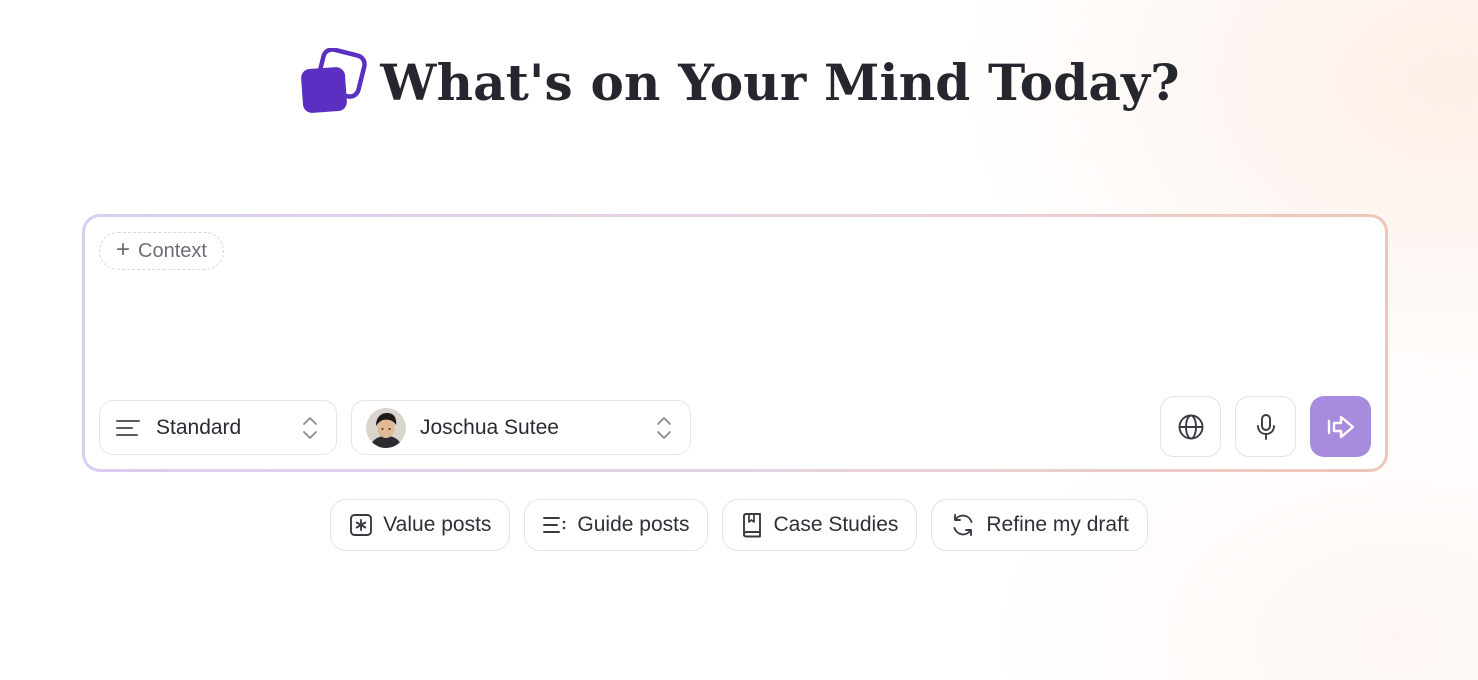 Image resolution: width=1478 pixels, height=680 pixels. I want to click on suggestion-case-studies: Case Studies, so click(820, 525).